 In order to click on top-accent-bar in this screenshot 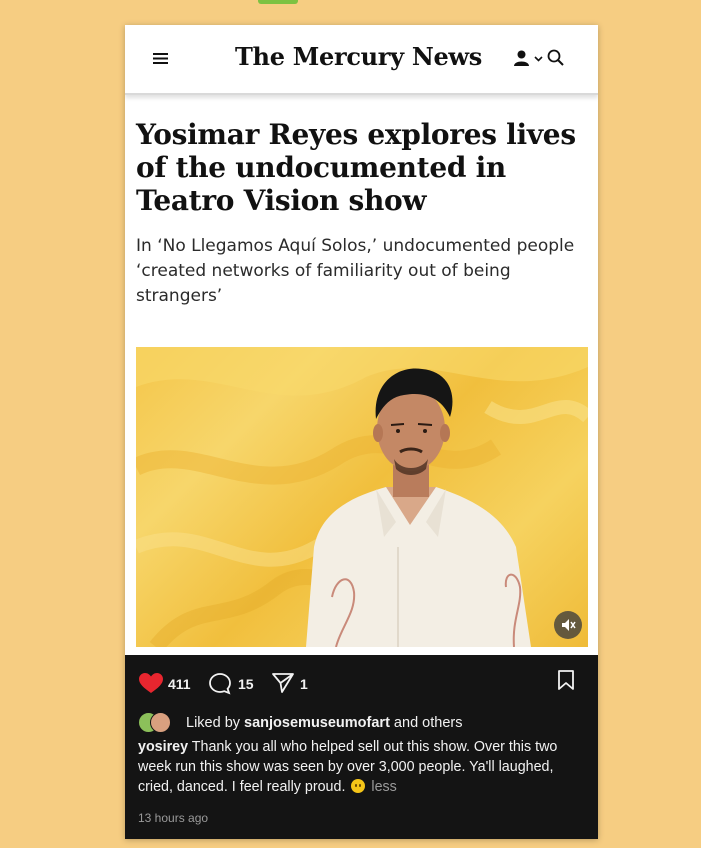, I will do `click(278, 2)`.